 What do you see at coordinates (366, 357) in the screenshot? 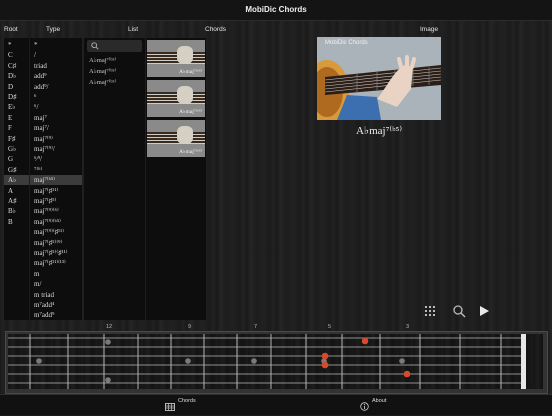
I see `active-note-markers` at bounding box center [366, 357].